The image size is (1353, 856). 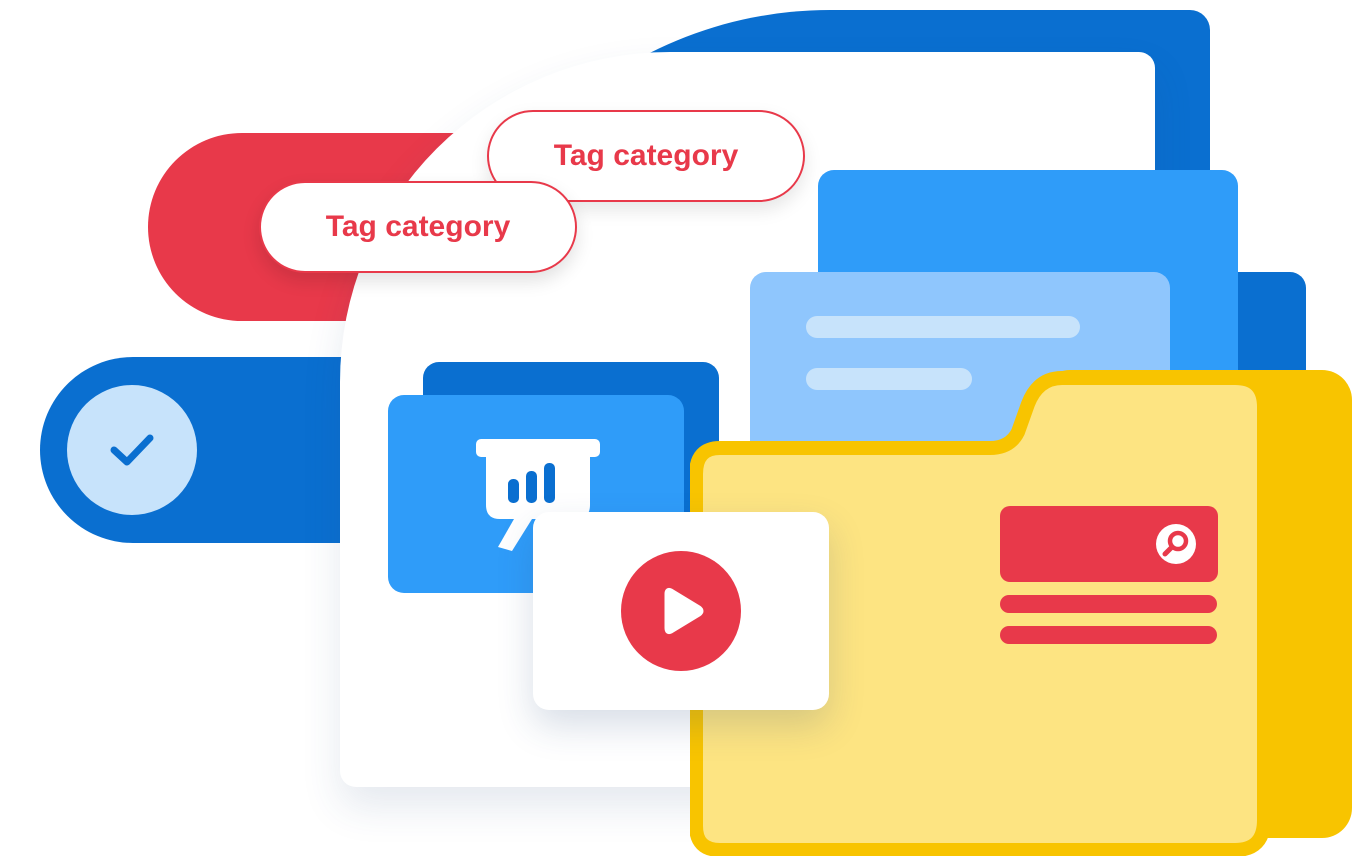 I want to click on text-line, so click(x=943, y=327).